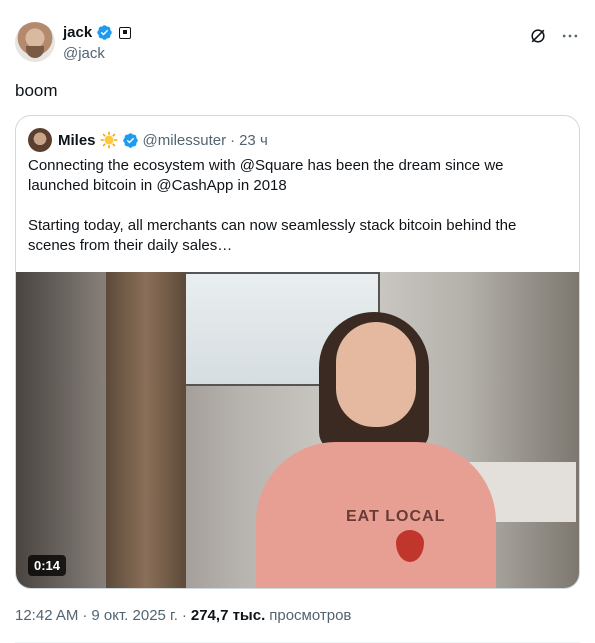 The image size is (595, 643). What do you see at coordinates (146, 430) in the screenshot?
I see `video-scene-pillar` at bounding box center [146, 430].